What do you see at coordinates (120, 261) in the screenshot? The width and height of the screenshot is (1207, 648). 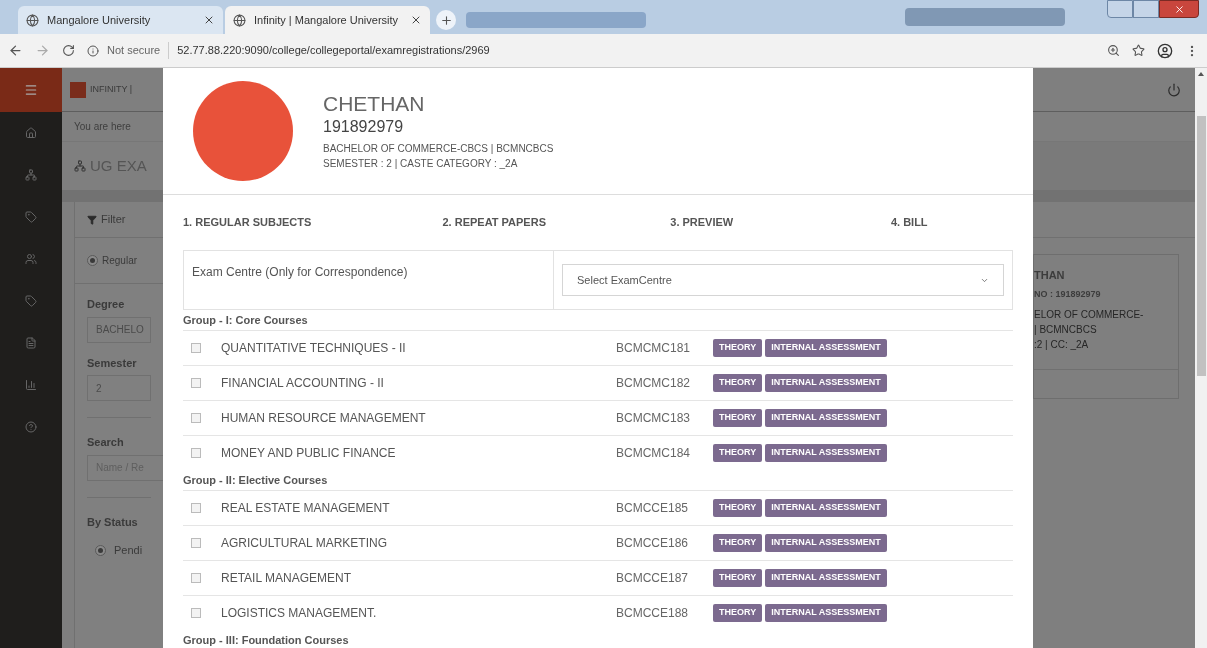 I see `radio-label: Regular` at bounding box center [120, 261].